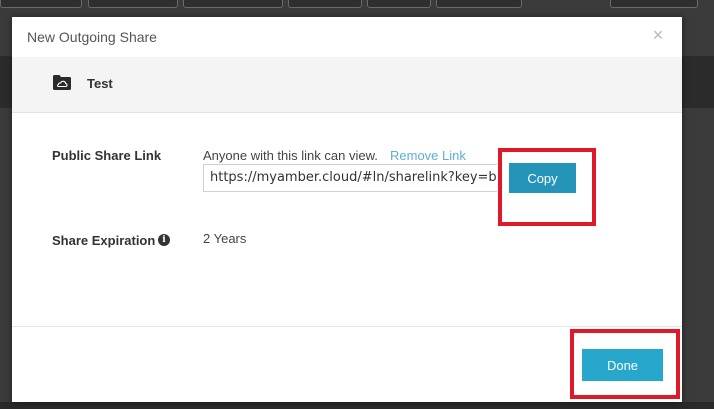  What do you see at coordinates (107, 155) in the screenshot?
I see `public-share-link-label: Public Share Link` at bounding box center [107, 155].